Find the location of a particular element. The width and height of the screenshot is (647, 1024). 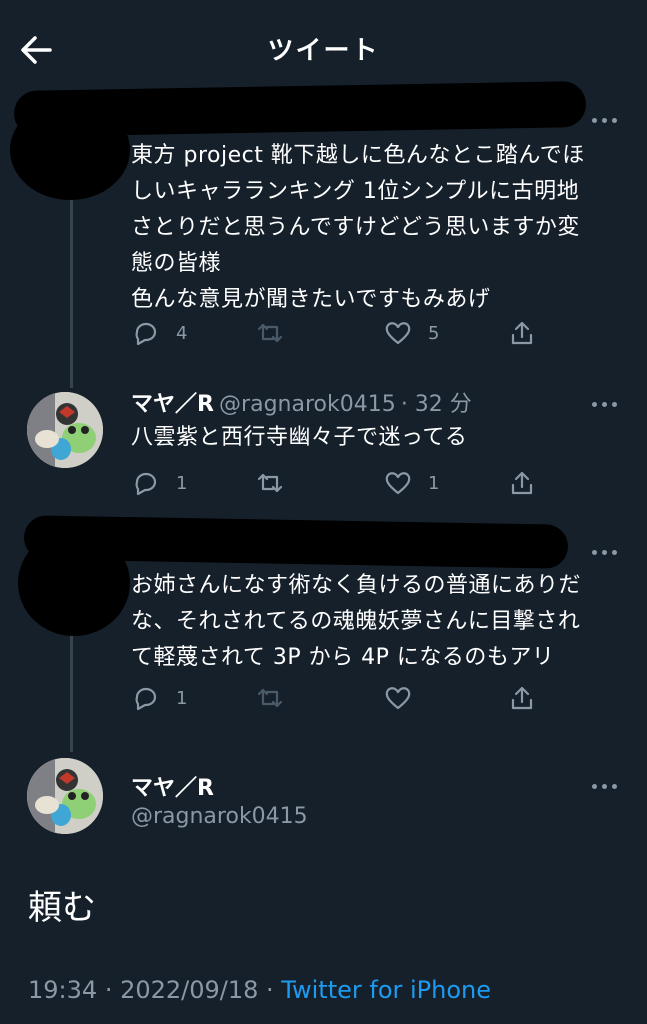

timestamp: · 32 分 is located at coordinates (436, 404).